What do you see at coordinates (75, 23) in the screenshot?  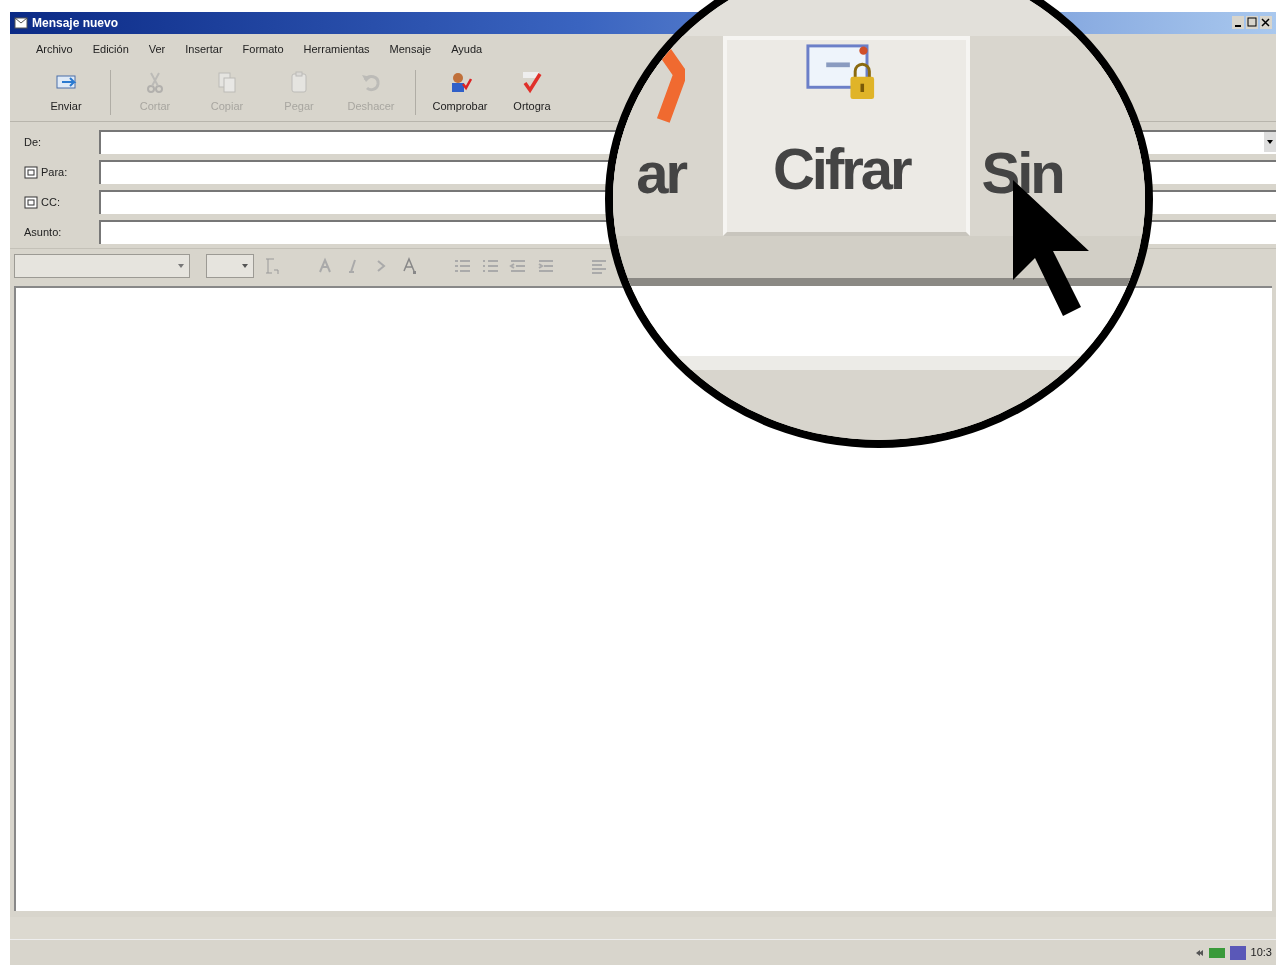 I see `window-title: Mensaje nuevo` at bounding box center [75, 23].